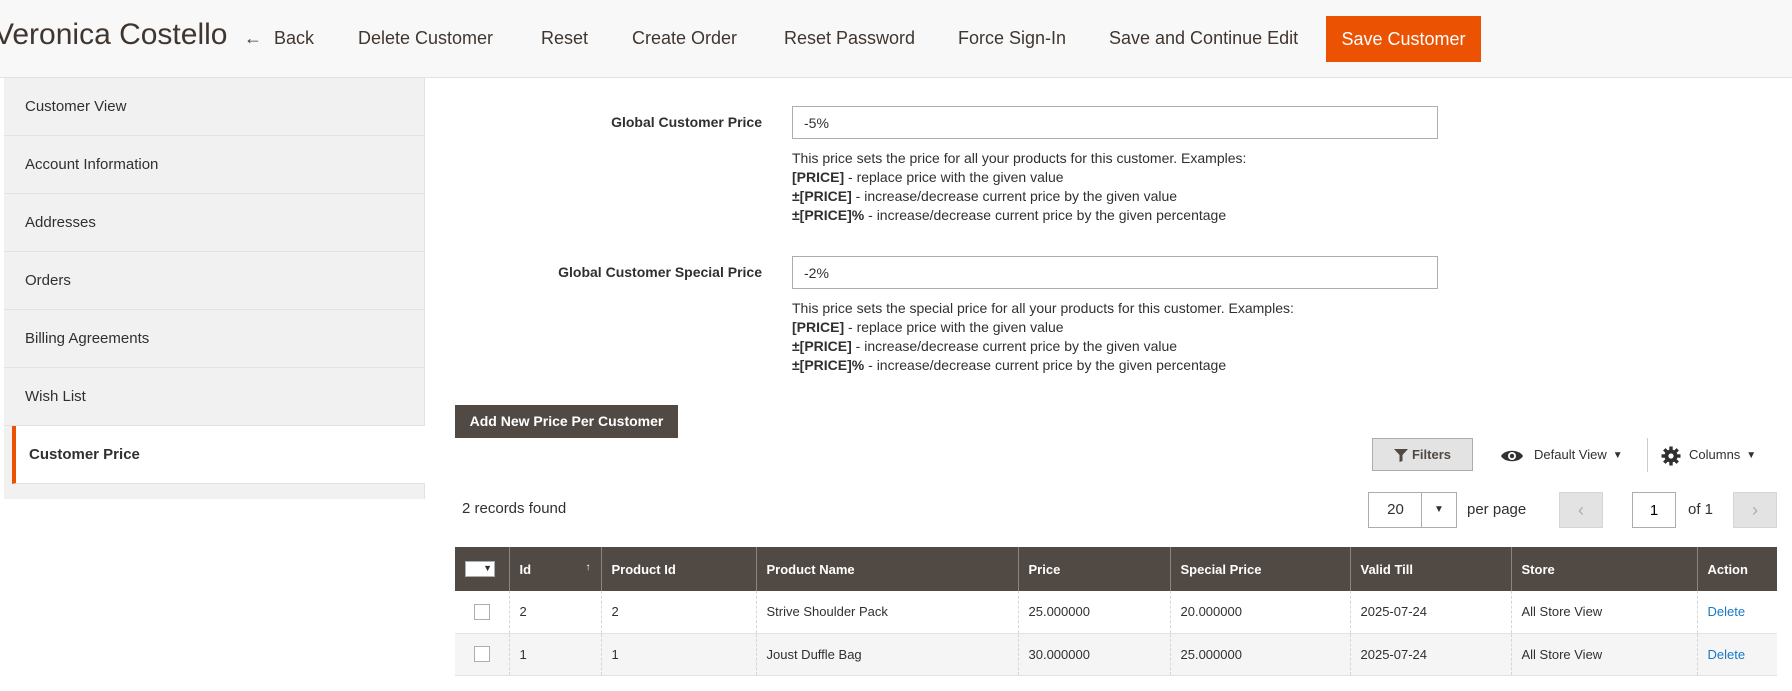  What do you see at coordinates (1701, 509) in the screenshot?
I see `page-of-label: of 1` at bounding box center [1701, 509].